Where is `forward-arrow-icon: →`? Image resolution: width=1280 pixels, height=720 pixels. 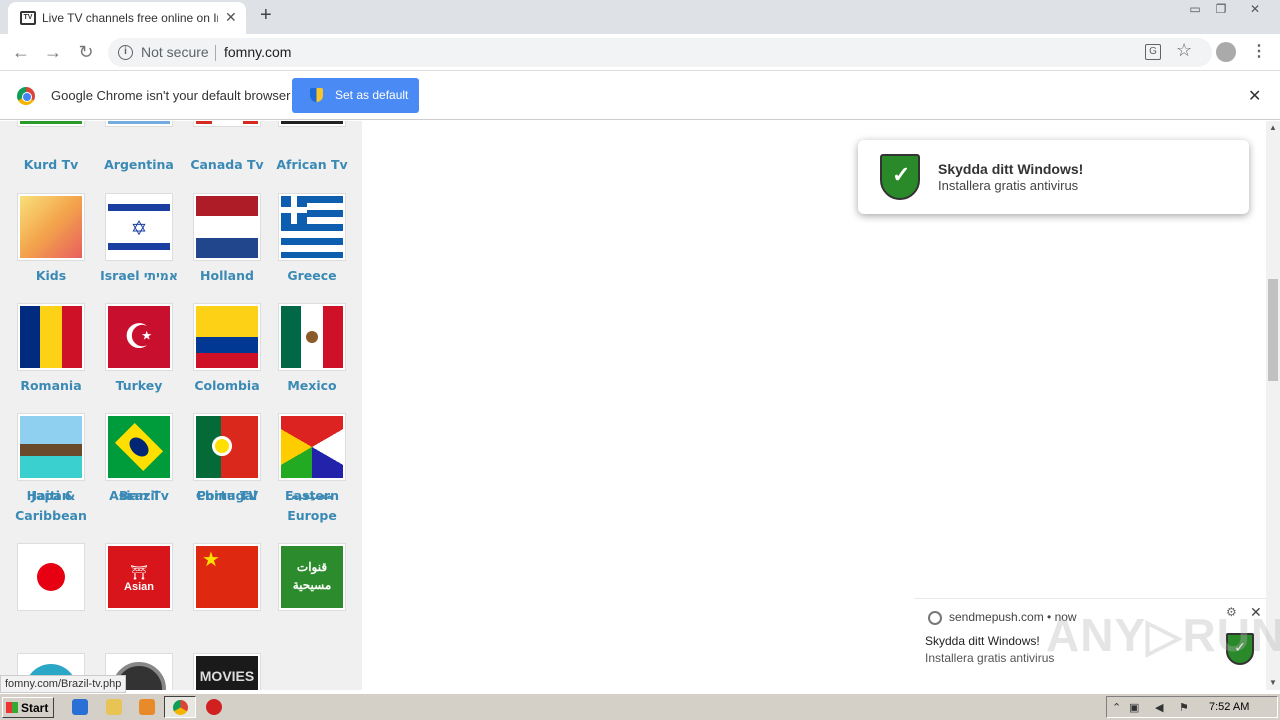
forward-arrow-icon: → is located at coordinates (53, 52).